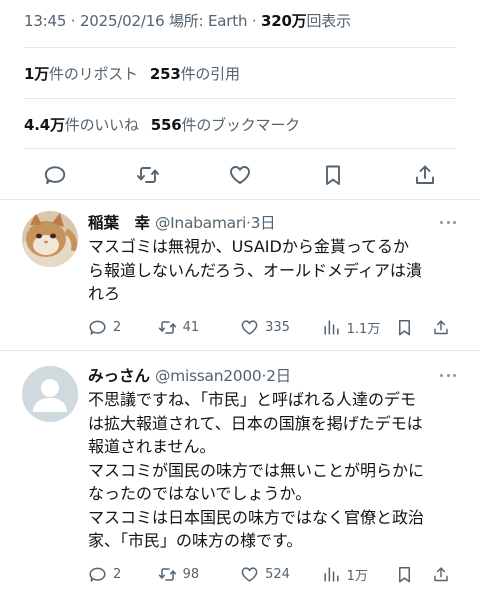 The width and height of the screenshot is (480, 597). I want to click on likes-label: 件のいいね, so click(101, 125).